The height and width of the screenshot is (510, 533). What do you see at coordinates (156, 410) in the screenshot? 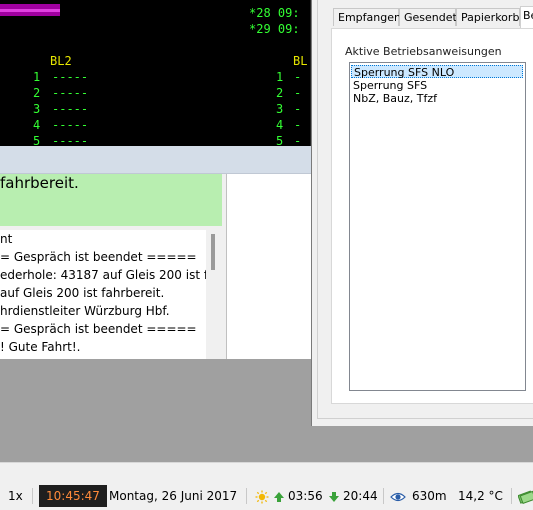
I see `workspace-background` at bounding box center [156, 410].